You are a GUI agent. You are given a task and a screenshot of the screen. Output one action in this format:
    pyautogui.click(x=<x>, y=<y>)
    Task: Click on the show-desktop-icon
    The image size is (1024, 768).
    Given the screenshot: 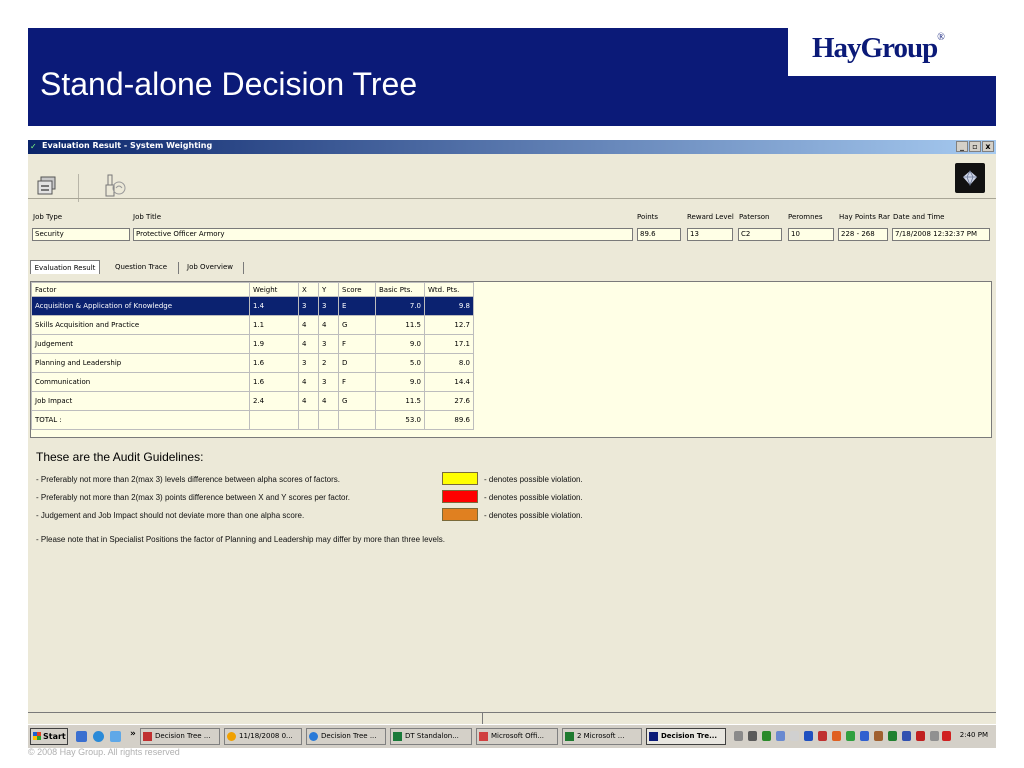 What is the action you would take?
    pyautogui.click(x=115, y=736)
    